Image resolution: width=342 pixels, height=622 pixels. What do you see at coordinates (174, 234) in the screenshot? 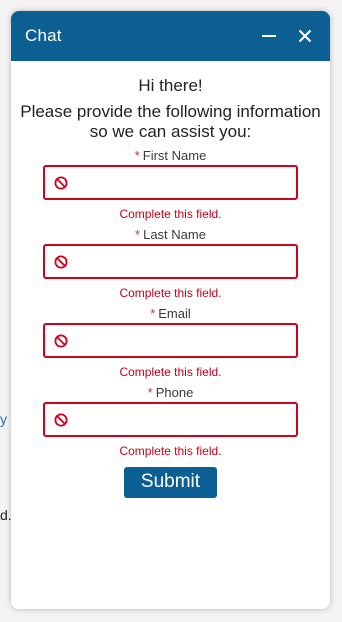
I see `last-name-label-text: Last Name` at bounding box center [174, 234].